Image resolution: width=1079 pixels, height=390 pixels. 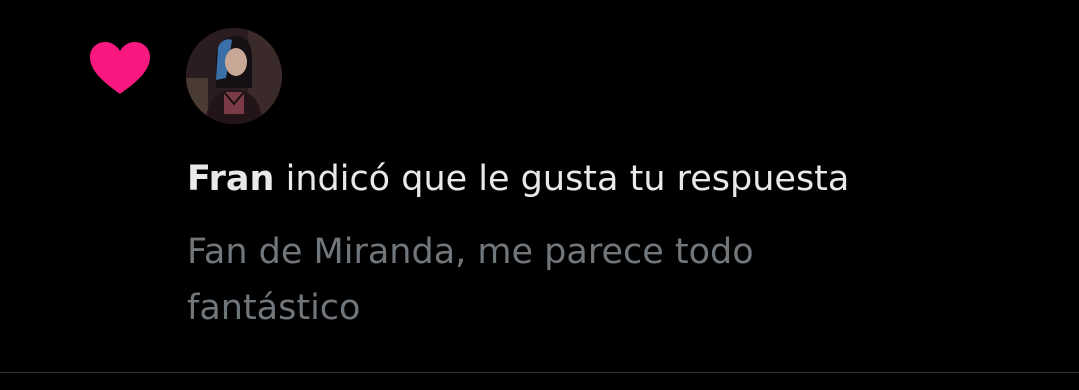 What do you see at coordinates (234, 76) in the screenshot?
I see `avatar` at bounding box center [234, 76].